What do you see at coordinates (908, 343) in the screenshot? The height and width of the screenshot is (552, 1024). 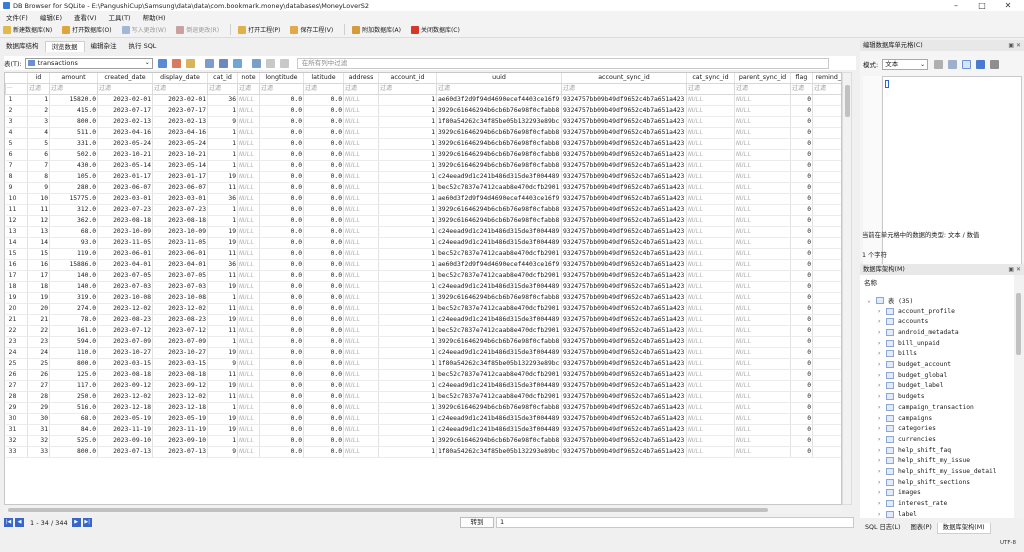 I see `schema-table-item: › bill_unpaid` at bounding box center [908, 343].